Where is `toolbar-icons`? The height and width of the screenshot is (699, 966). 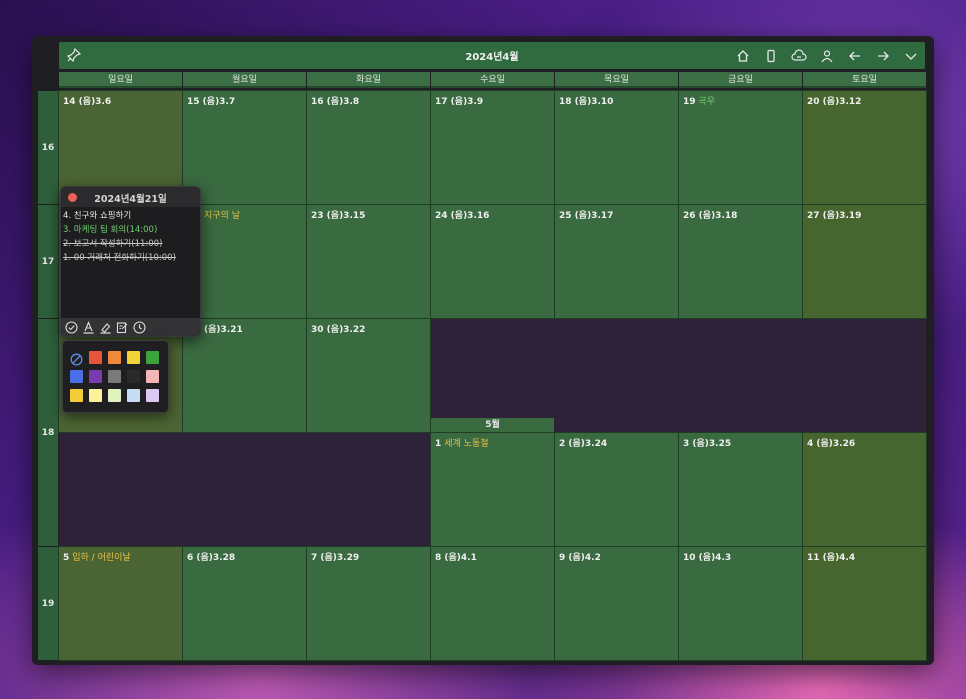
toolbar-icons is located at coordinates (827, 56).